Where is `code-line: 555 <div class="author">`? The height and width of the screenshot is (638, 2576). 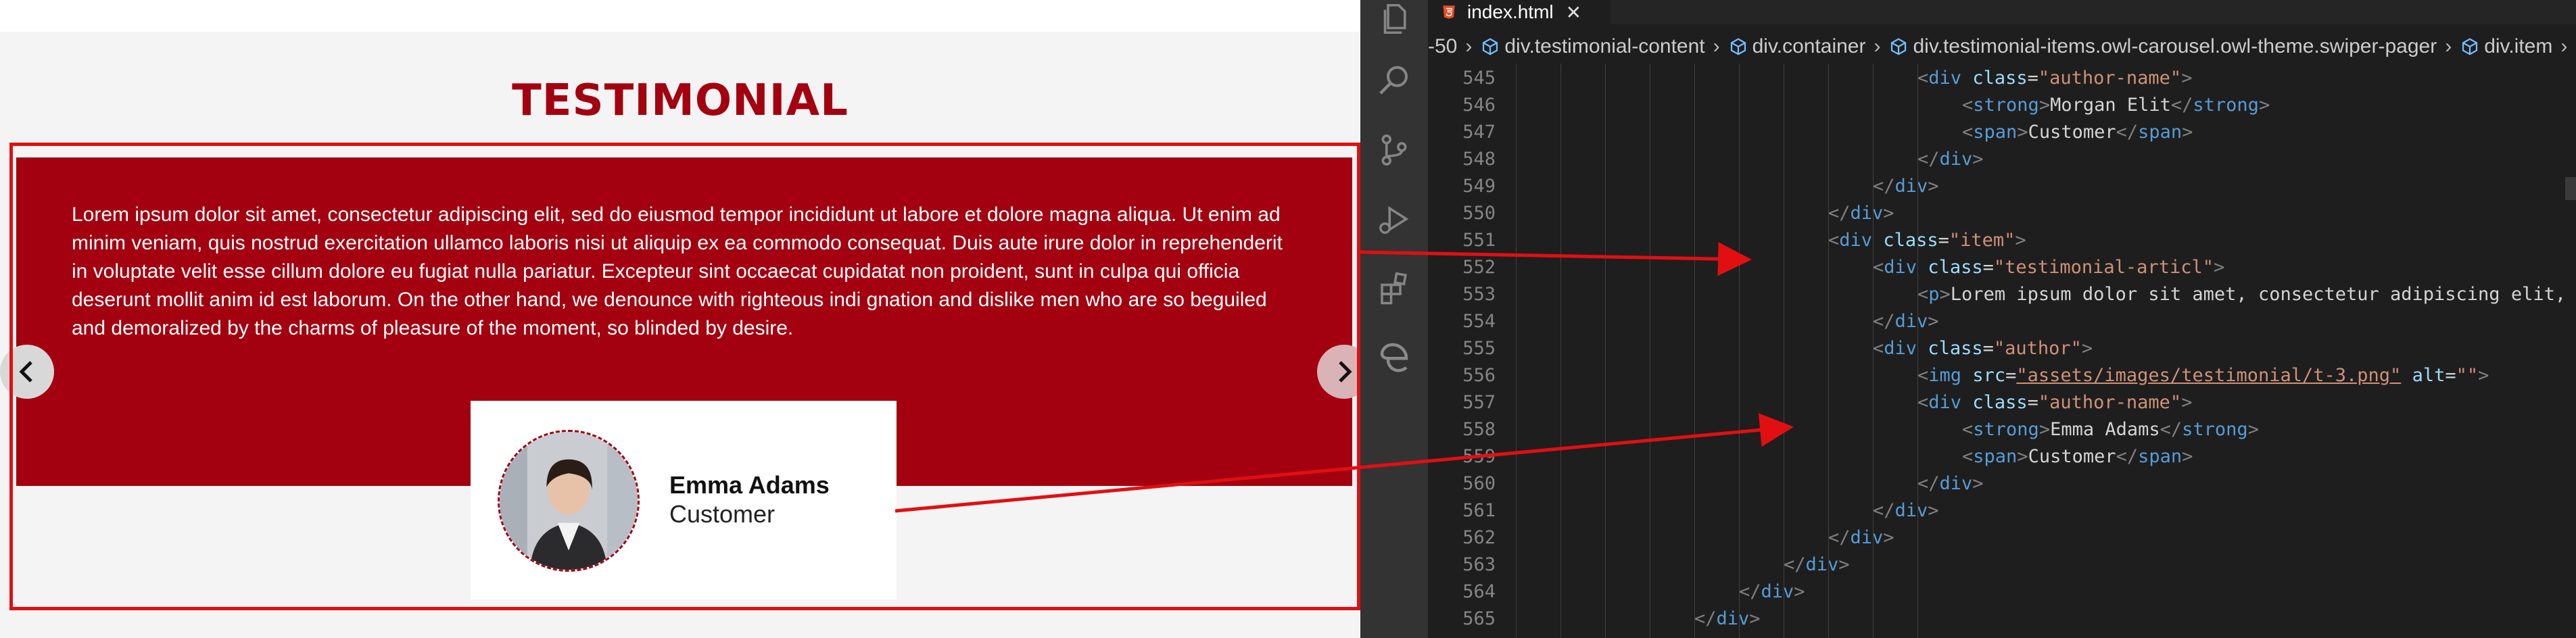 code-line: 555 <div class="author"> is located at coordinates (2002, 348).